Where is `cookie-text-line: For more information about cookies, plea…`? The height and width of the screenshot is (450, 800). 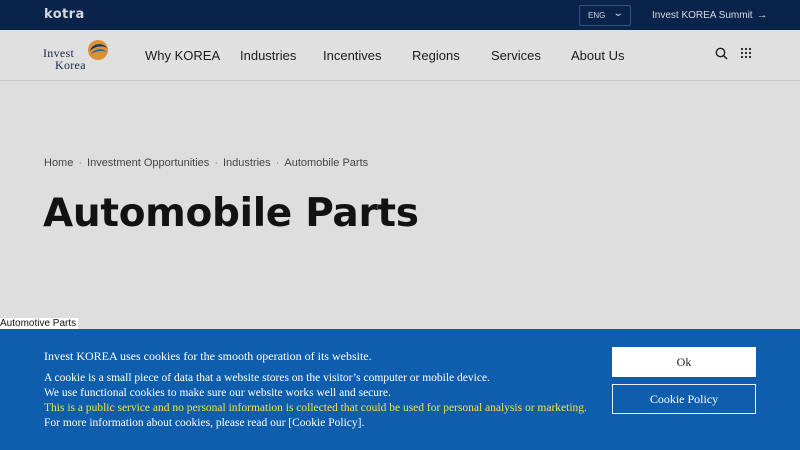 cookie-text-line: For more information about cookies, plea… is located at coordinates (204, 423).